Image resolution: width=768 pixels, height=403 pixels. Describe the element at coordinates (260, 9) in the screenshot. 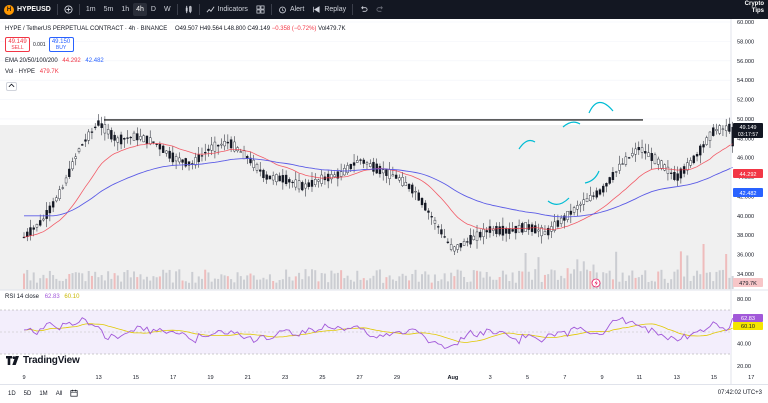

I see `layout-grid-icon` at that location.